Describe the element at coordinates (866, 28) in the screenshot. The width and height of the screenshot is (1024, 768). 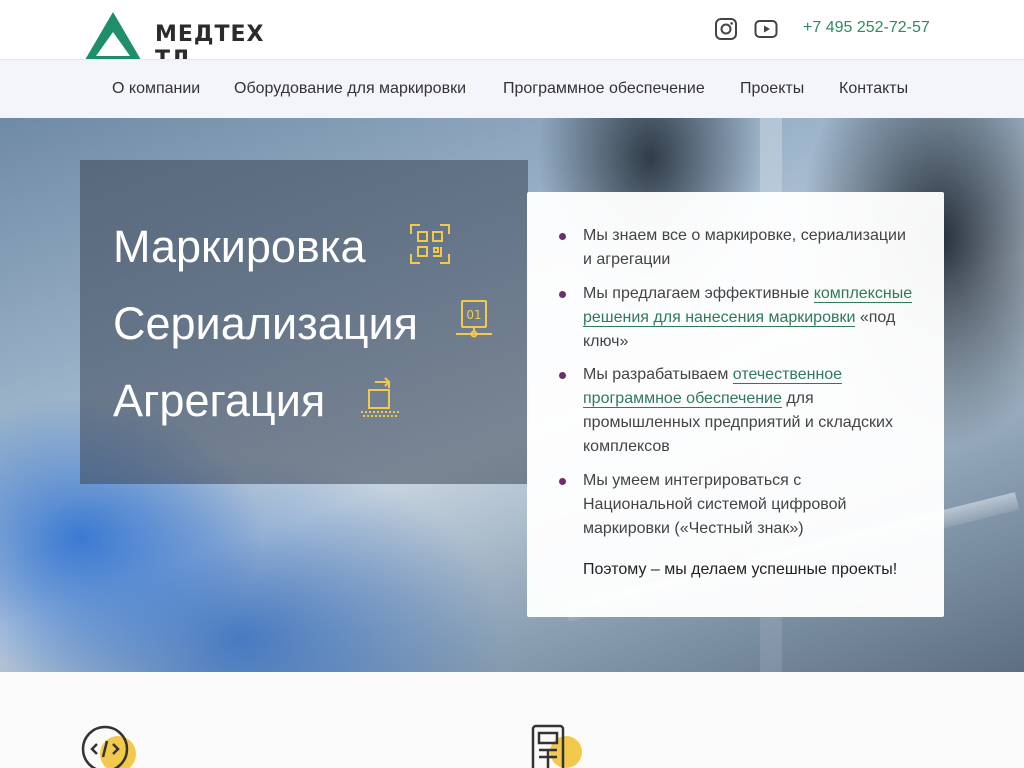
I see `phone-link: +7 495 252-72-57` at that location.